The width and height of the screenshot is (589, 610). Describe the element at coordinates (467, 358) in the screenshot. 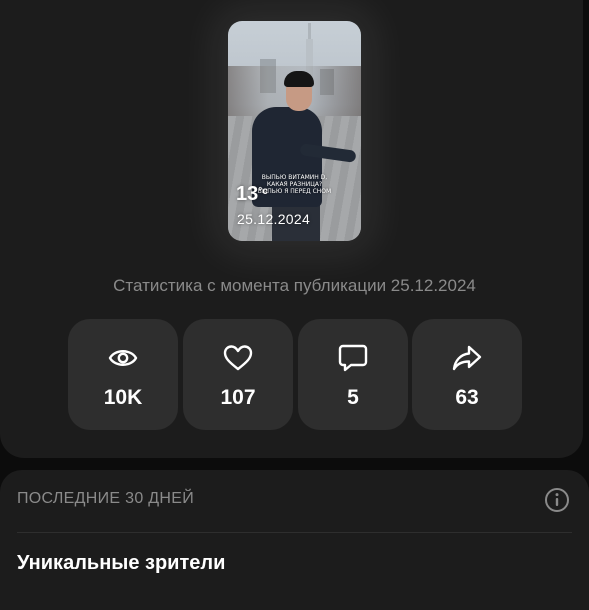

I see `share-icon` at that location.